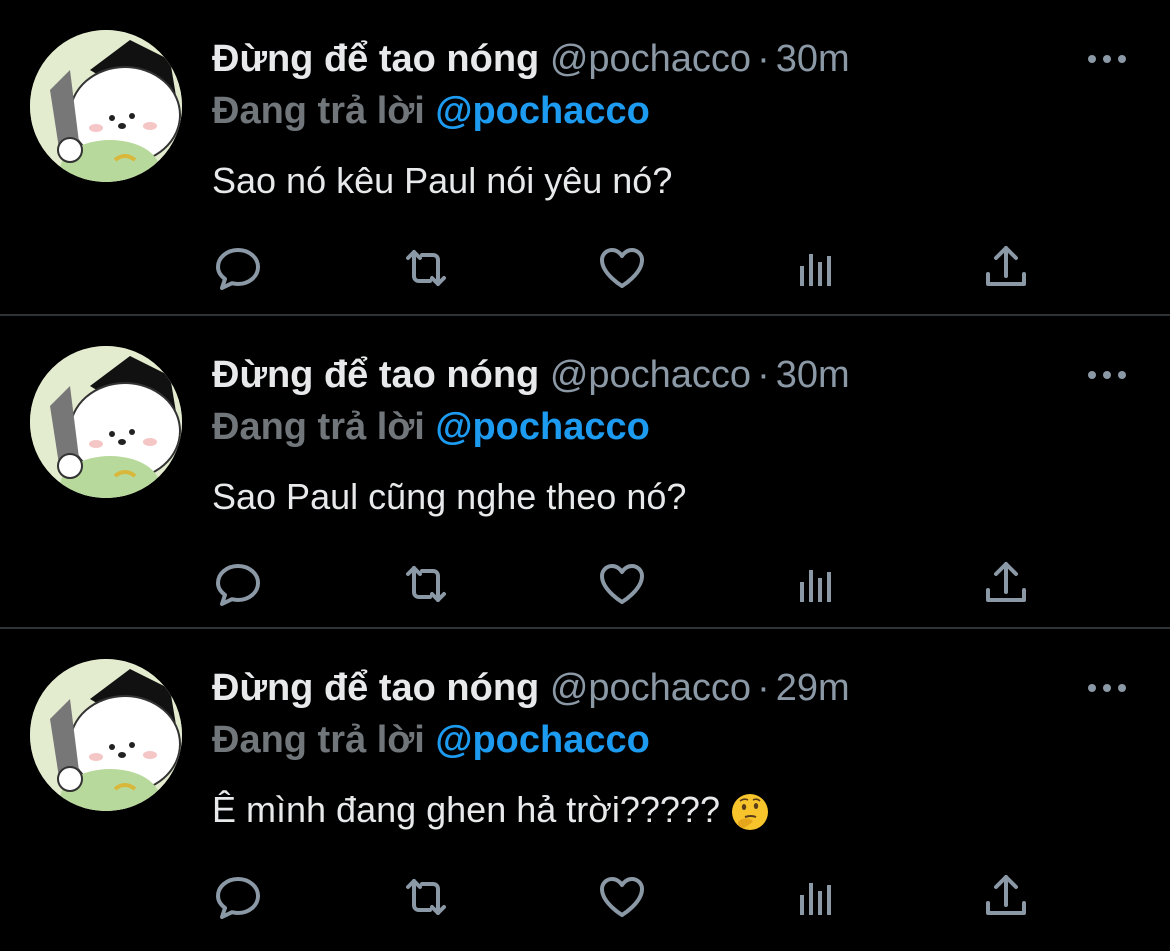 The width and height of the screenshot is (1170, 951). Describe the element at coordinates (442, 180) in the screenshot. I see `tweet-text: Sao nó kêu Paul nói yêu nó?` at that location.